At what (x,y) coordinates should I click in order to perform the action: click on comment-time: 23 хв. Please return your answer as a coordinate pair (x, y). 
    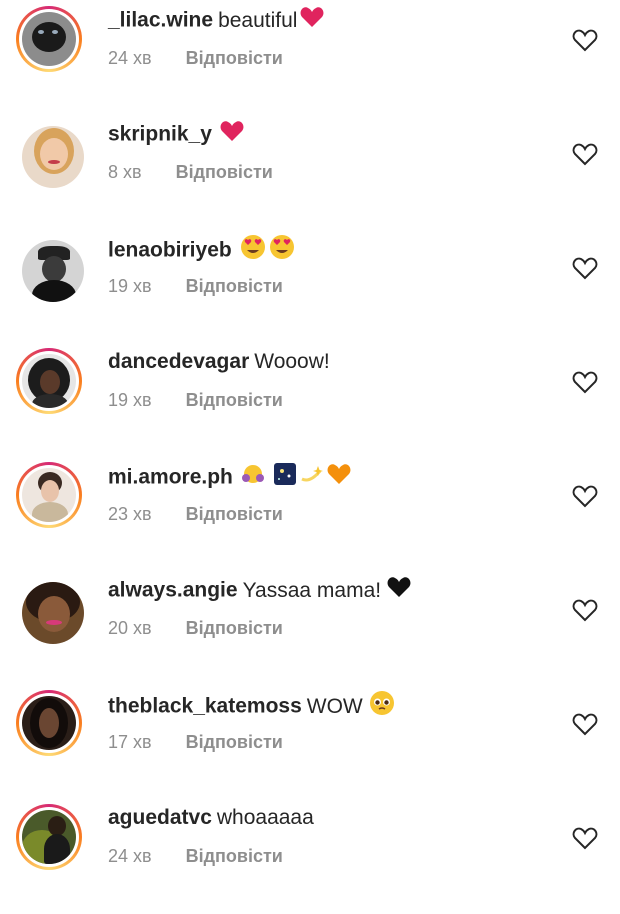
    Looking at the image, I should click on (130, 514).